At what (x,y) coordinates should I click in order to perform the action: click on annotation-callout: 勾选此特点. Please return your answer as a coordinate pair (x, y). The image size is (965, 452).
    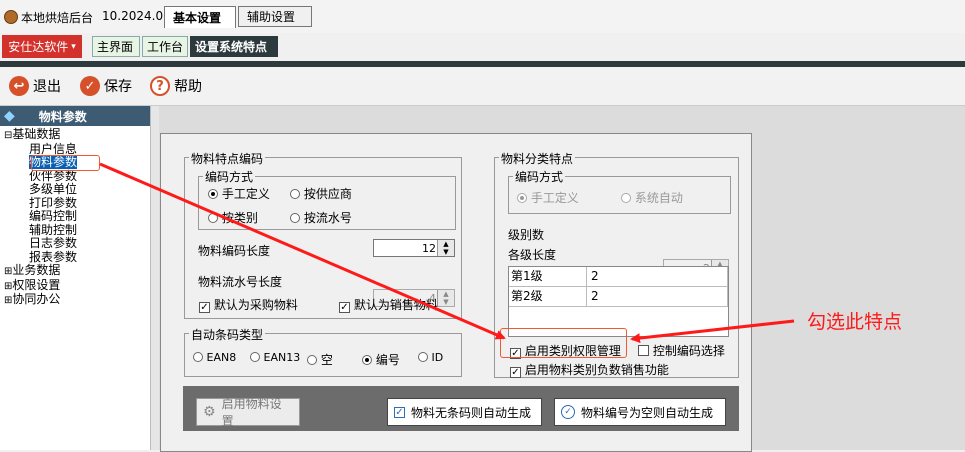
    Looking at the image, I should click on (855, 322).